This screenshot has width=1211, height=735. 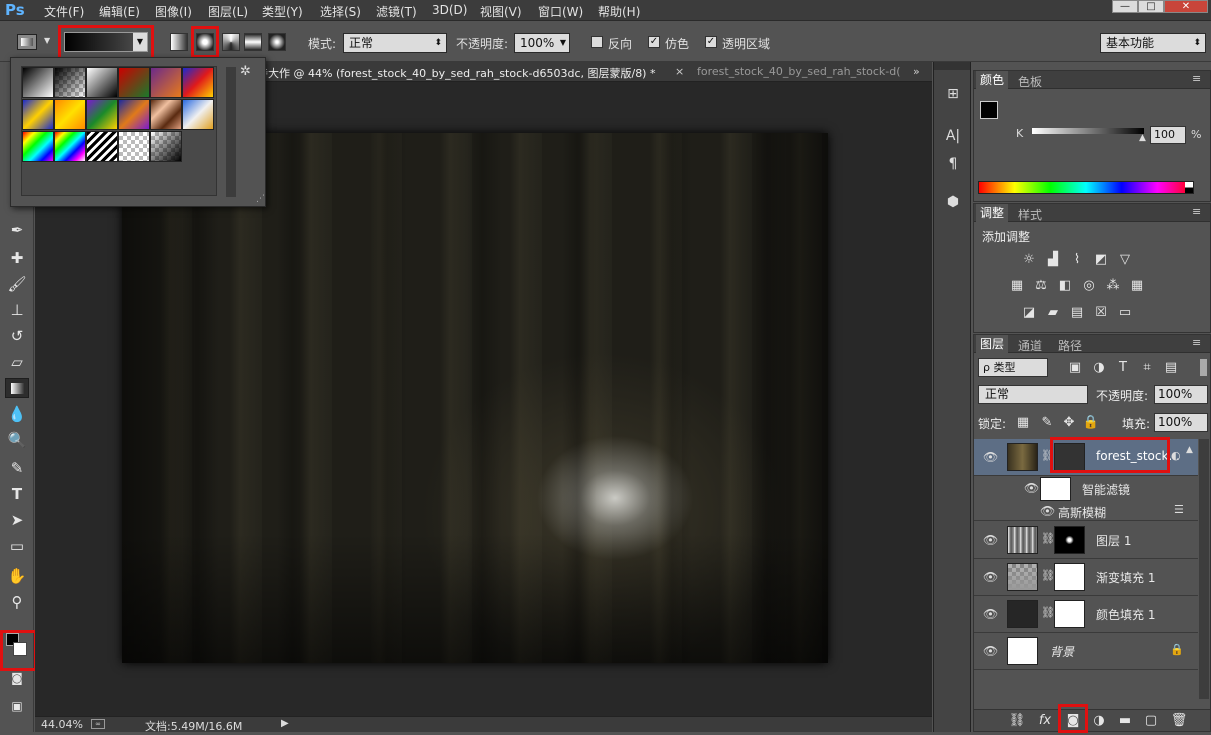 What do you see at coordinates (953, 202) in the screenshot?
I see `3d-panel-icon: ⬢` at bounding box center [953, 202].